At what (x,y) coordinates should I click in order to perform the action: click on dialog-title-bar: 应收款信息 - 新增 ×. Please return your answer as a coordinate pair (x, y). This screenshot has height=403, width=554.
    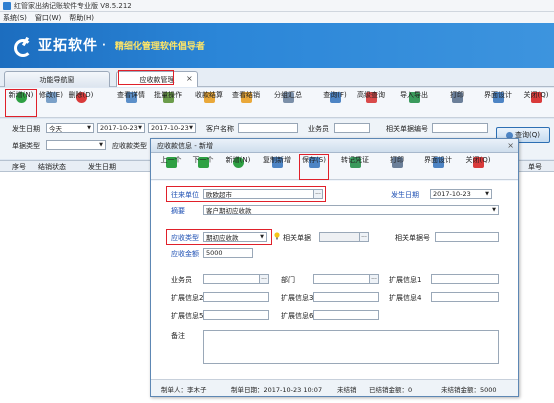
    Looking at the image, I should click on (334, 146).